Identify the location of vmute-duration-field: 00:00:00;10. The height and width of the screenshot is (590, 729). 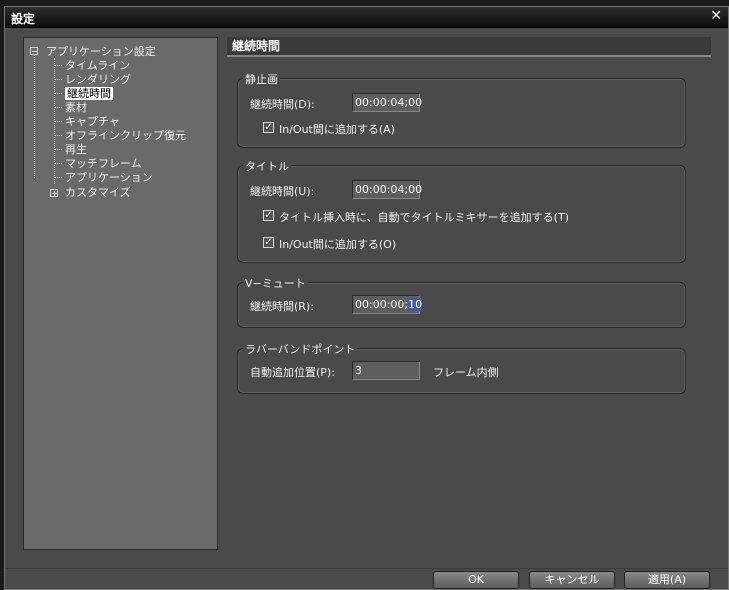
(387, 304).